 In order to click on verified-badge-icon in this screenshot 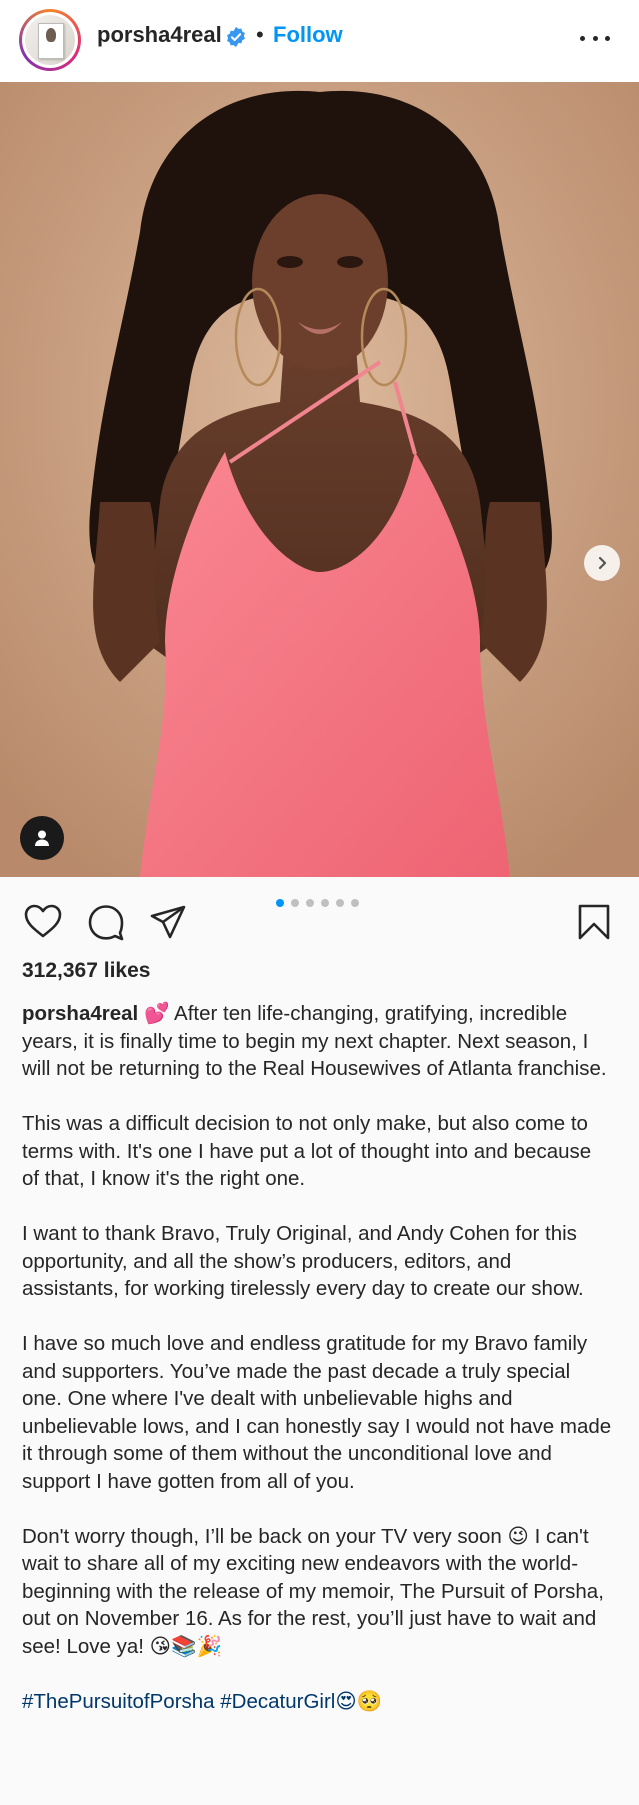, I will do `click(236, 37)`.